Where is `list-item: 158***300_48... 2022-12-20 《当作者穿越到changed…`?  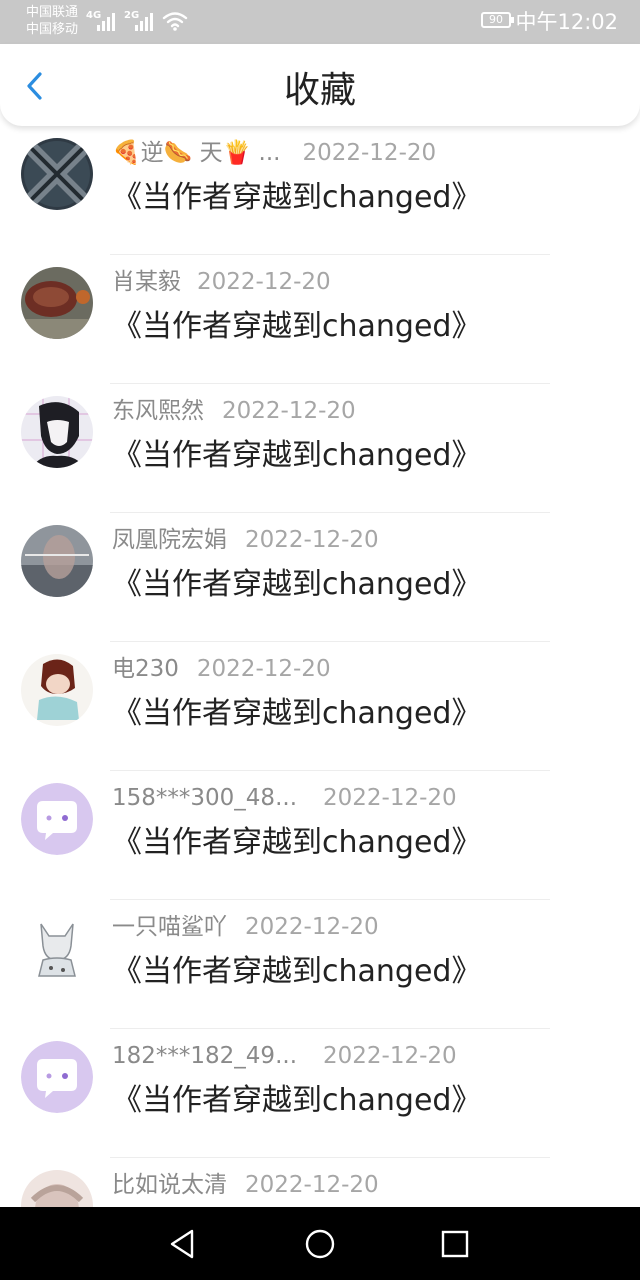
list-item: 158***300_48... 2022-12-20 《当作者穿越到changed… is located at coordinates (320, 835).